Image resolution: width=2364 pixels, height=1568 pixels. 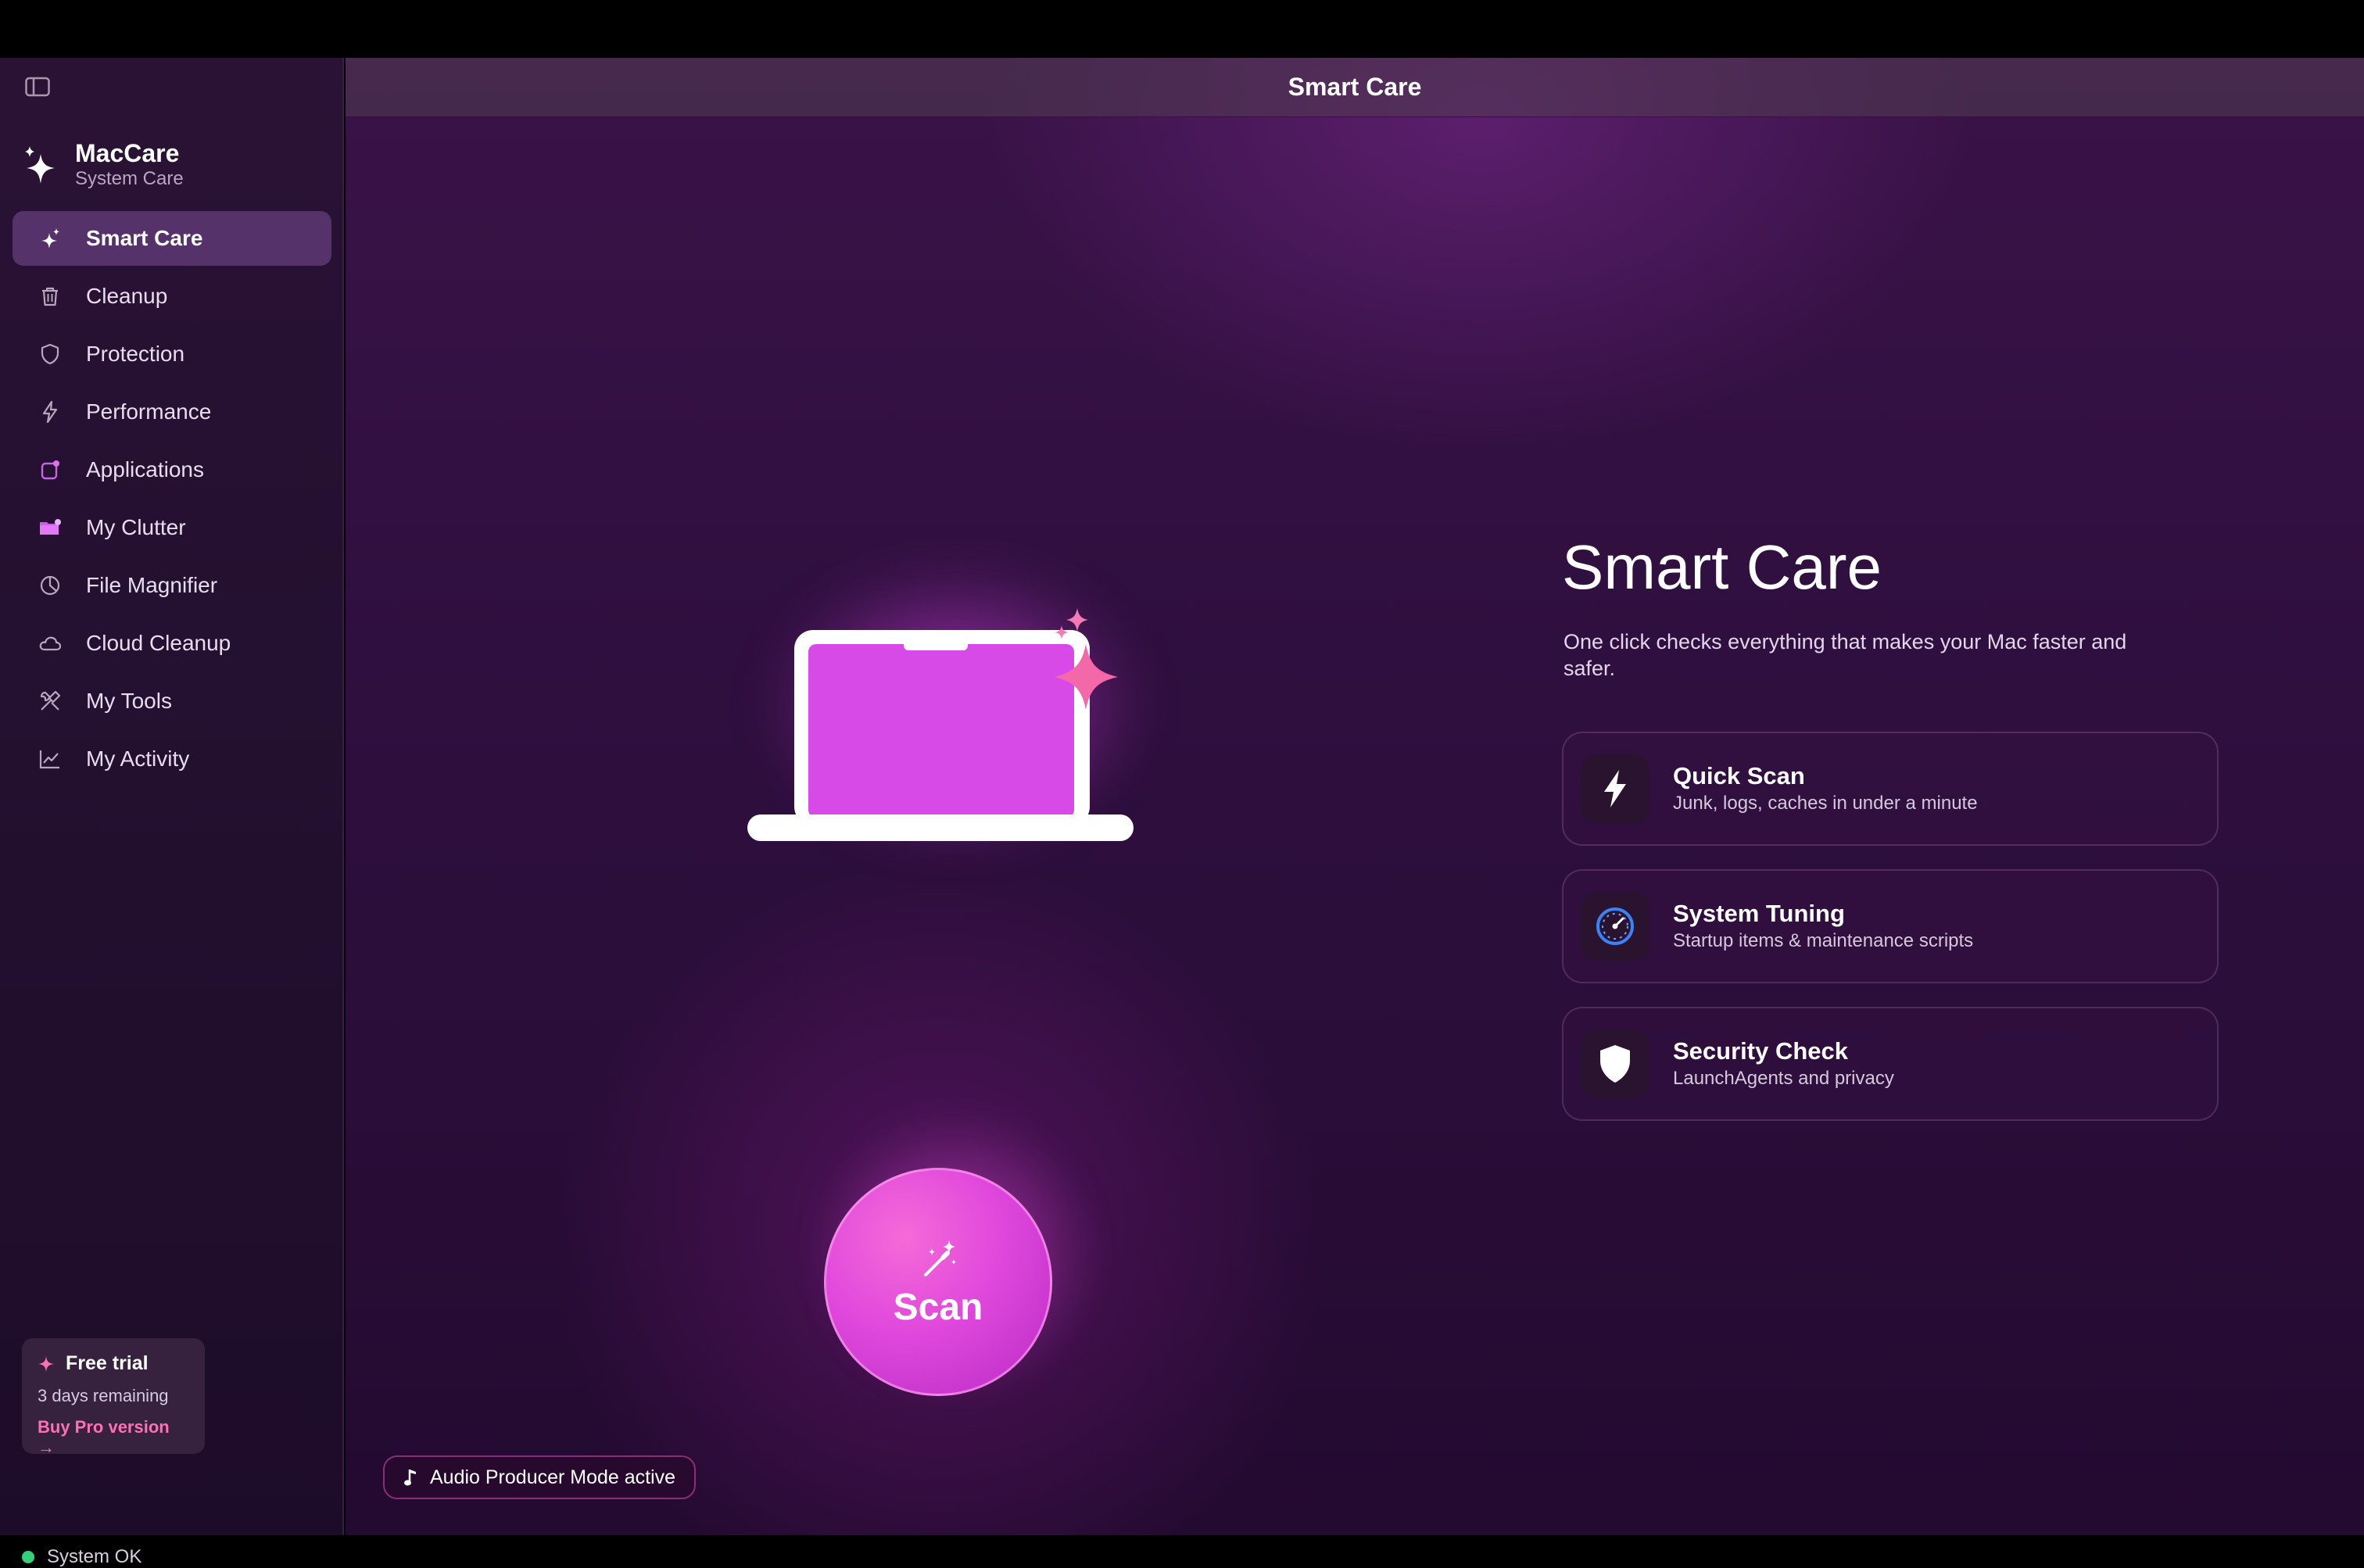 What do you see at coordinates (127, 153) in the screenshot?
I see `app-name: MacCare` at bounding box center [127, 153].